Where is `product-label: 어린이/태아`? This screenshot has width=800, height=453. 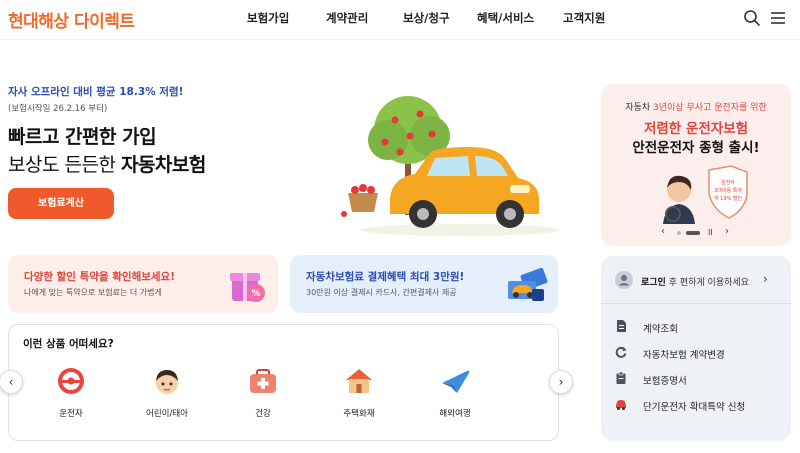
product-label: 어린이/태아 is located at coordinates (167, 414).